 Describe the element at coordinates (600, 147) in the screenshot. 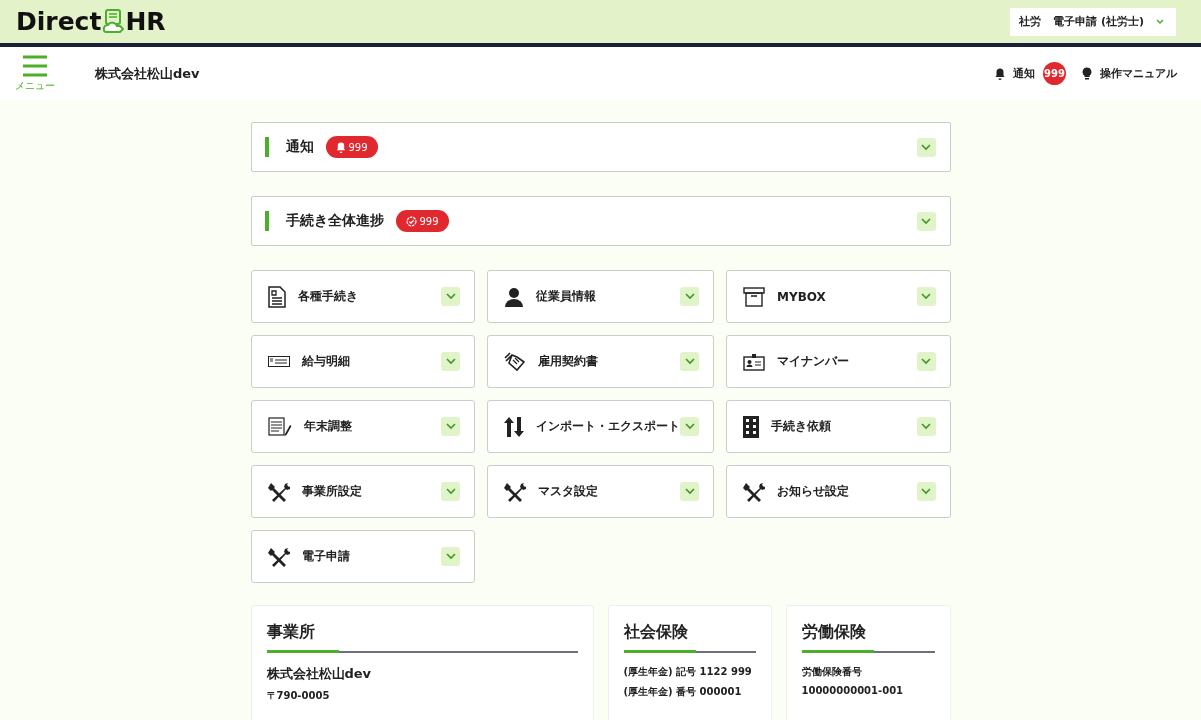

I see `accordion-panel: 通知 999` at that location.